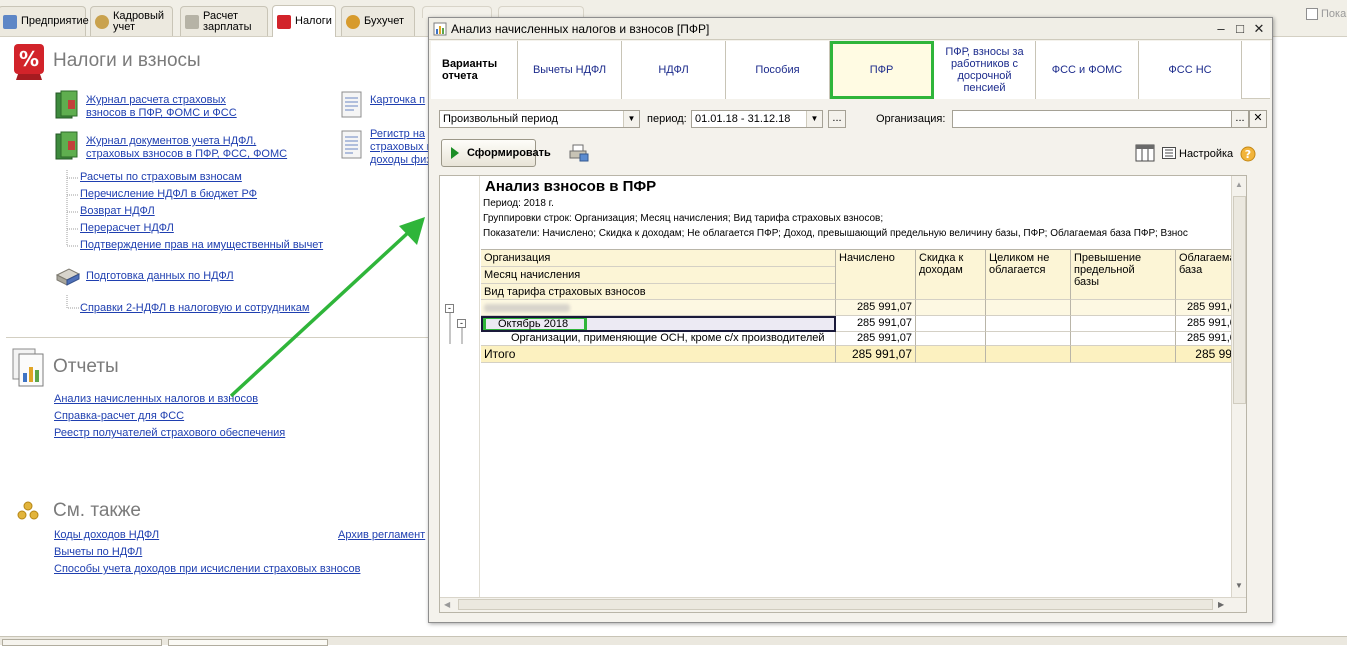 This screenshot has width=1347, height=646. Describe the element at coordinates (1087, 70) in the screenshot. I see `tab-fss-foms: ФСС и ФОМС` at that location.